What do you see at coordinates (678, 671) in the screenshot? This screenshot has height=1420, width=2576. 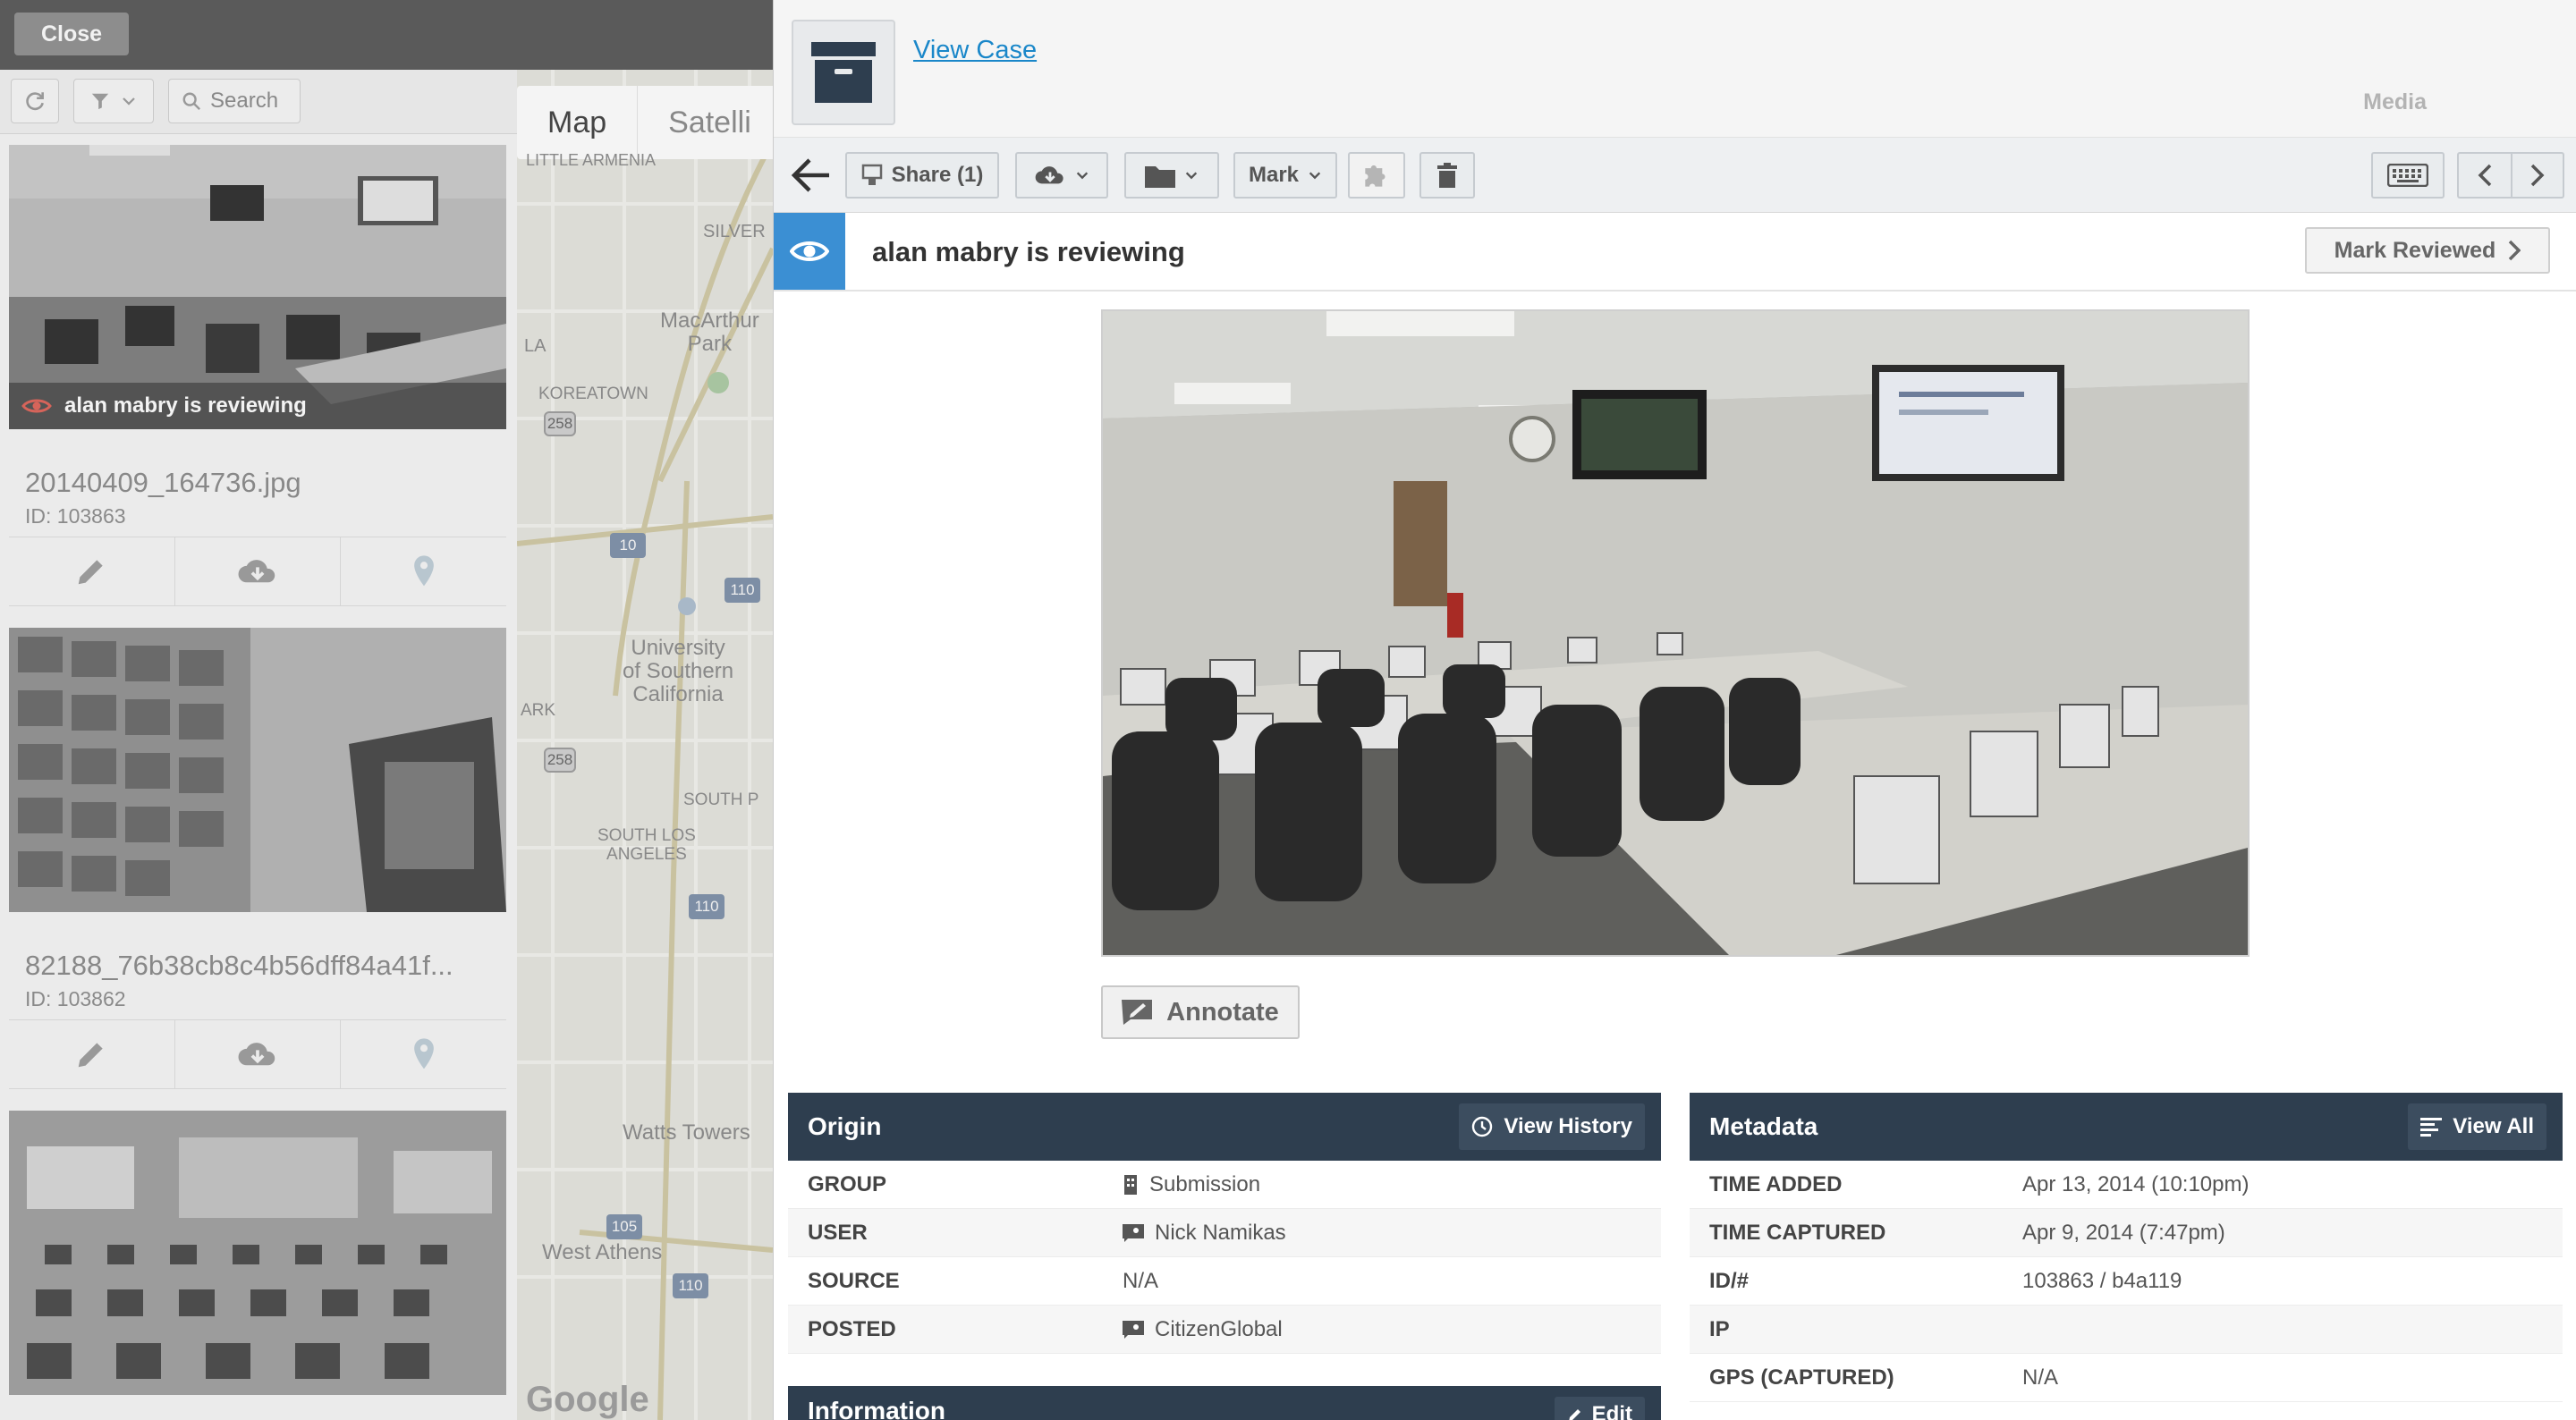 I see `map-label: University of Southern California` at bounding box center [678, 671].